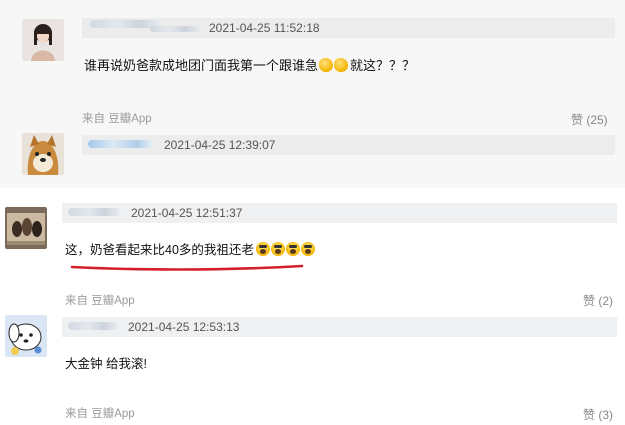 The image size is (625, 425). I want to click on comment-text-main: 这，奶爸看起来比40多的我祖还老, so click(159, 250).